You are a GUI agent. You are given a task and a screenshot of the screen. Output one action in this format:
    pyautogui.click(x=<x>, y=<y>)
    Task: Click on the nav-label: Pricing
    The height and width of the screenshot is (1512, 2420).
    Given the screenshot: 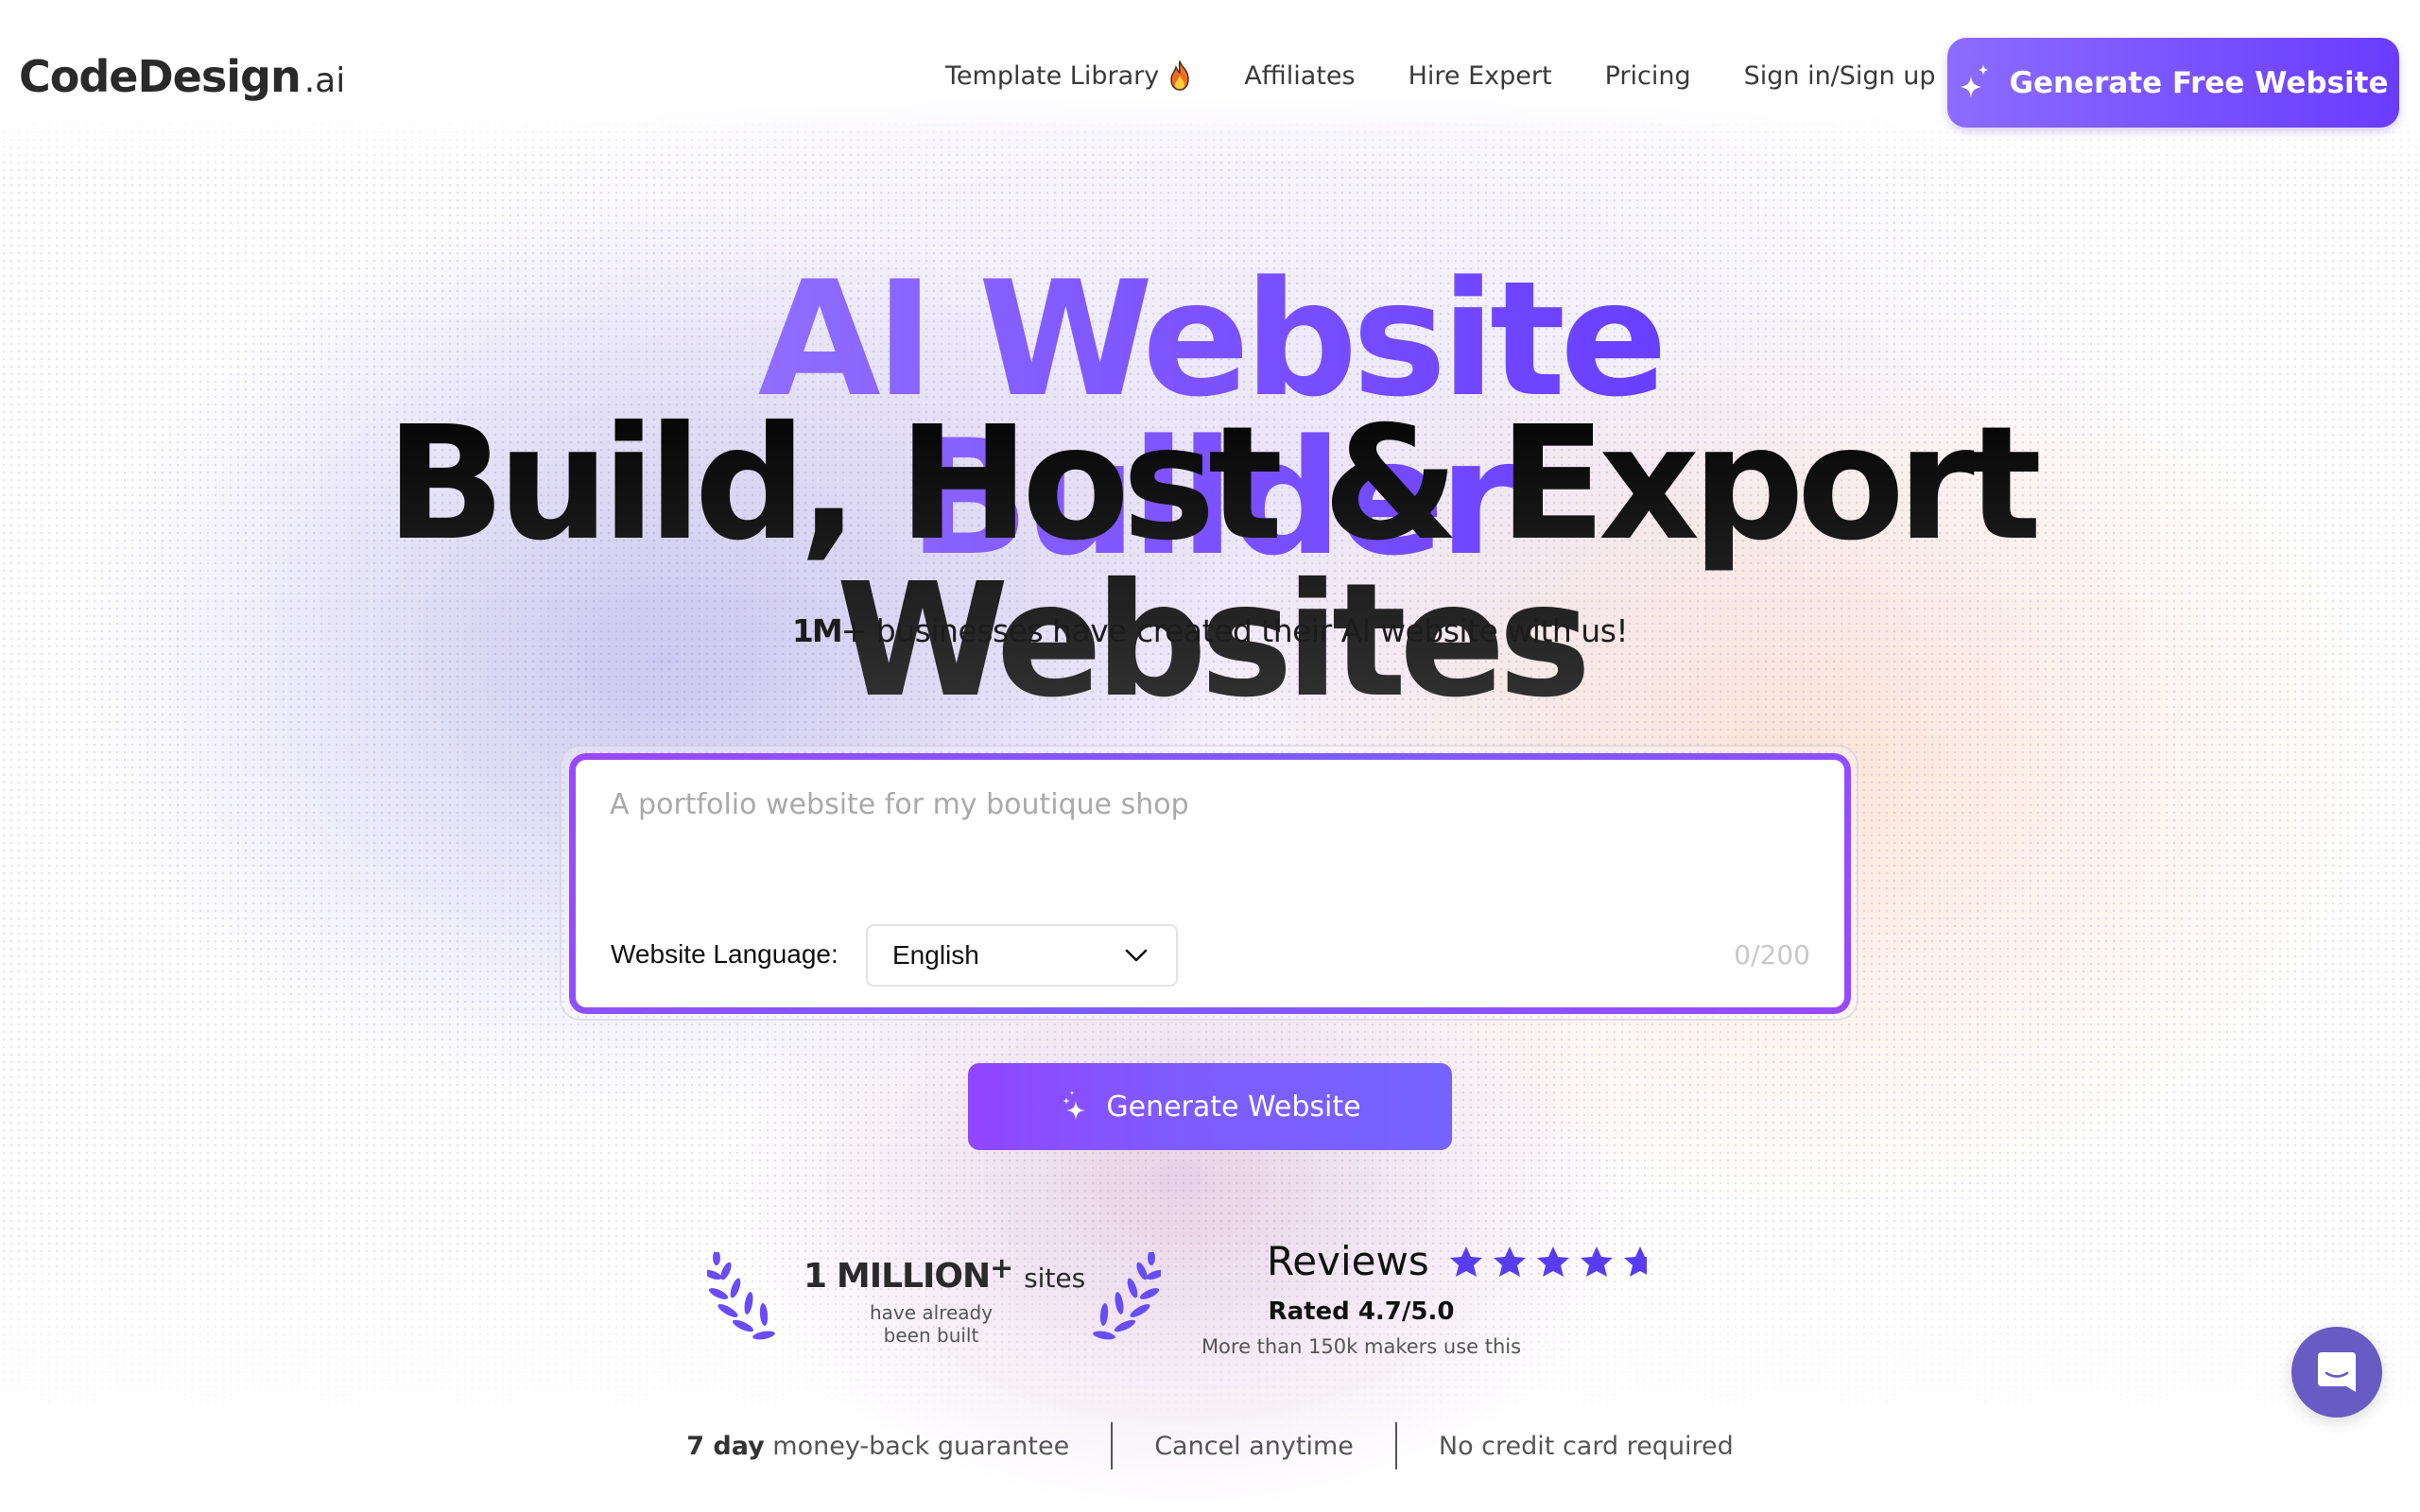 What is the action you would take?
    pyautogui.click(x=1647, y=75)
    